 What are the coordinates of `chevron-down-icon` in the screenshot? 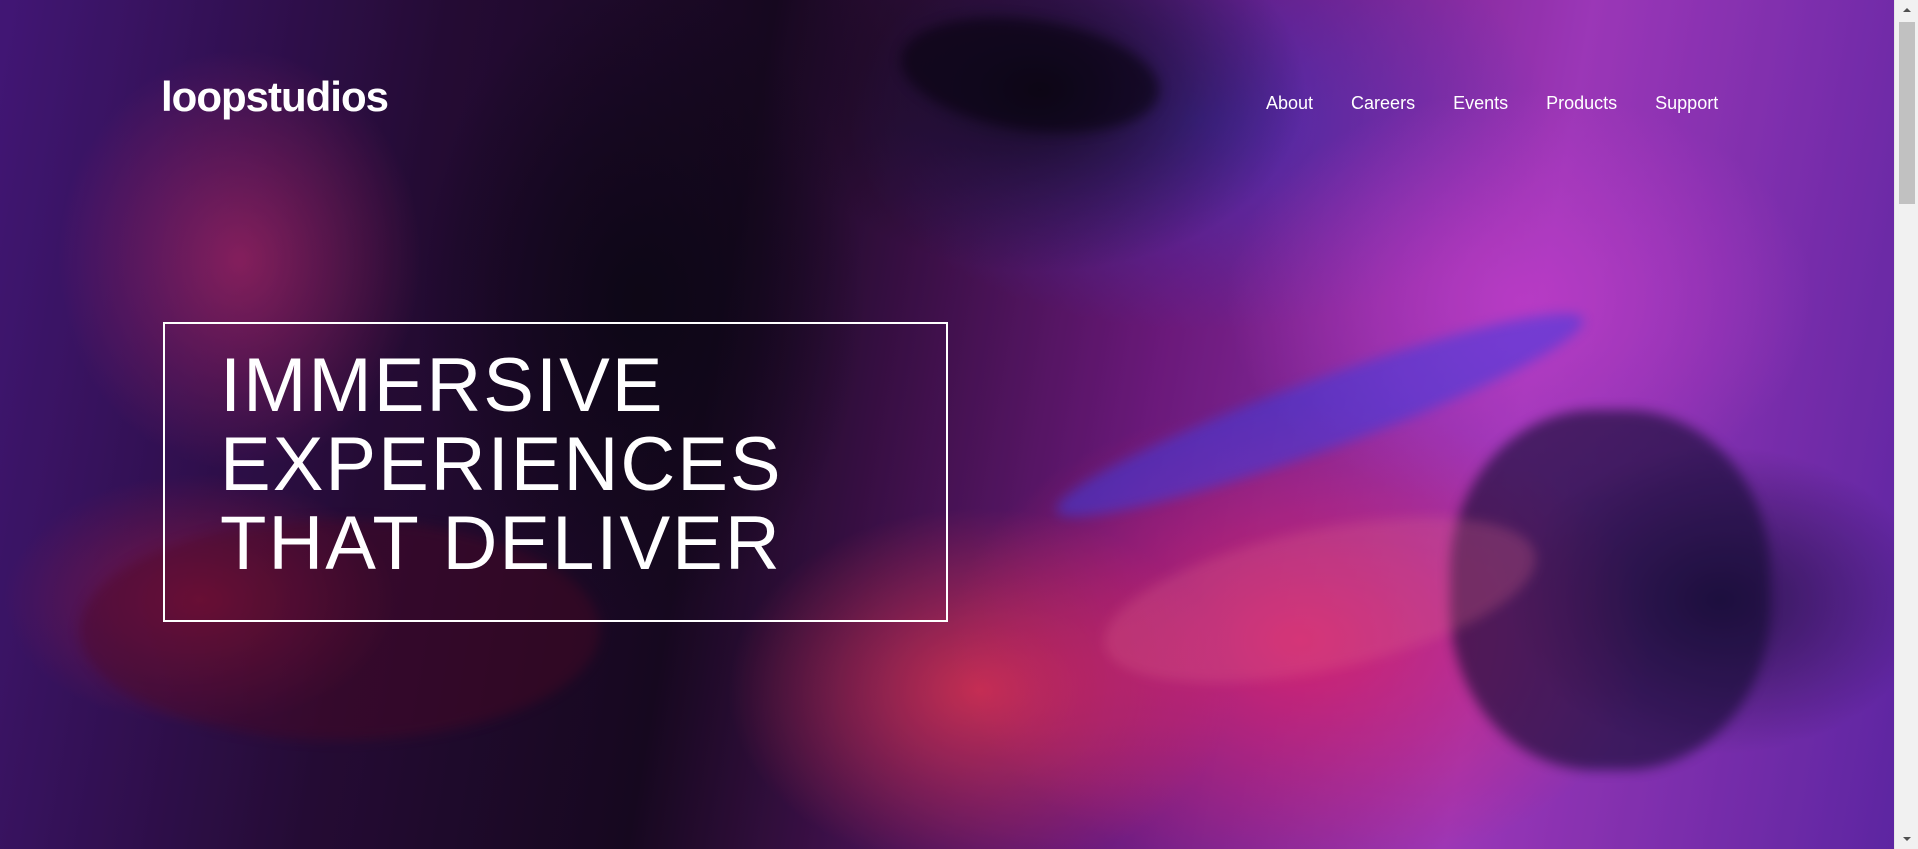 It's located at (1906, 839).